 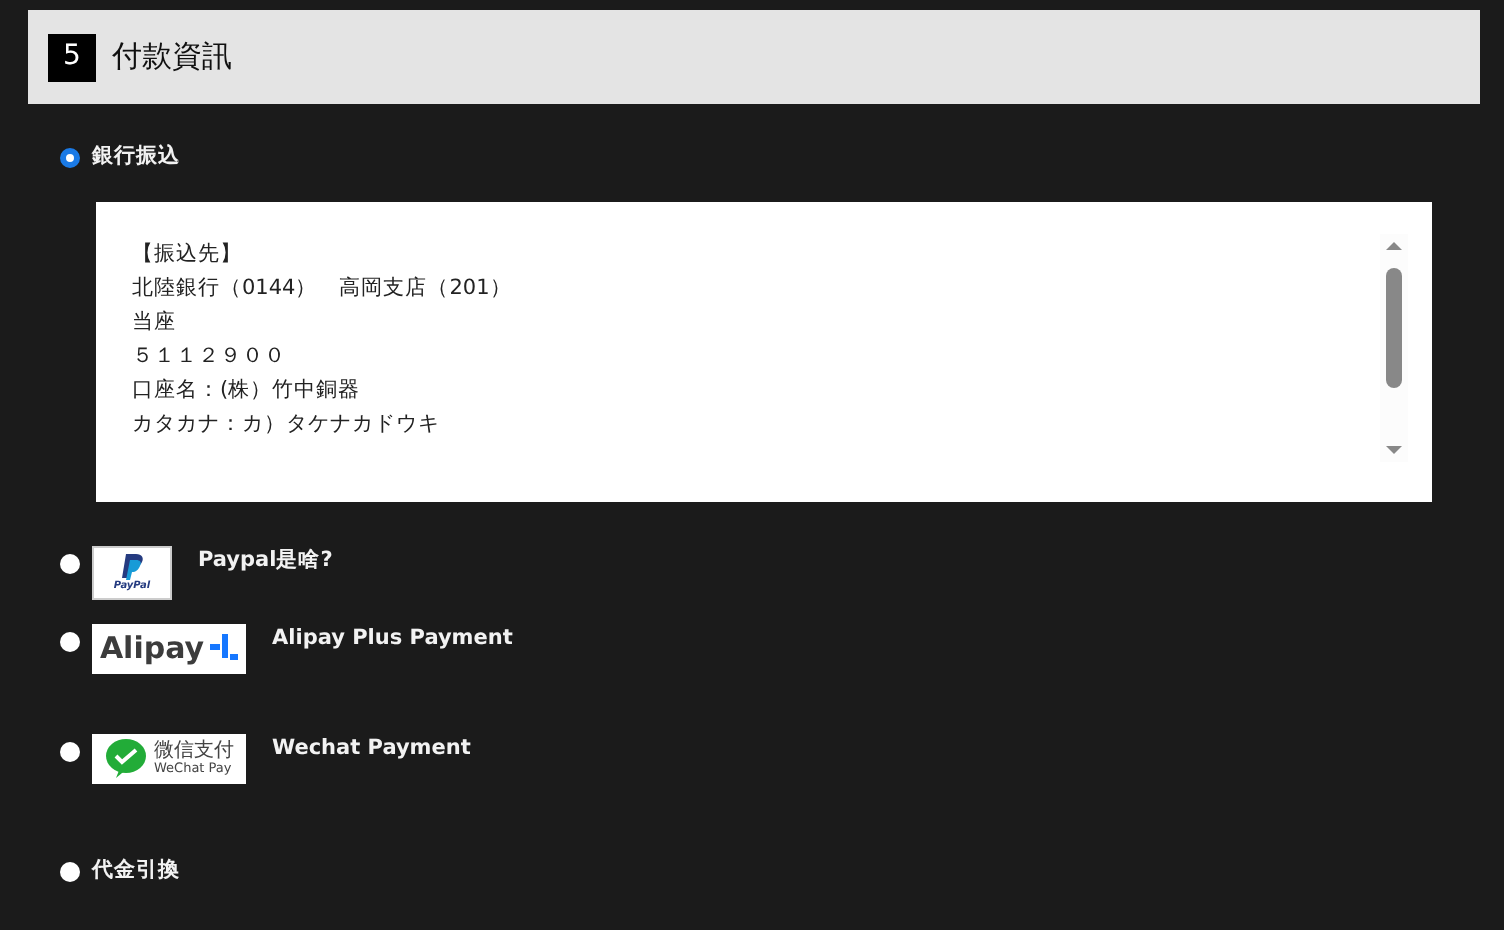 What do you see at coordinates (265, 560) in the screenshot?
I see `payment-label: Paypal是啥?` at bounding box center [265, 560].